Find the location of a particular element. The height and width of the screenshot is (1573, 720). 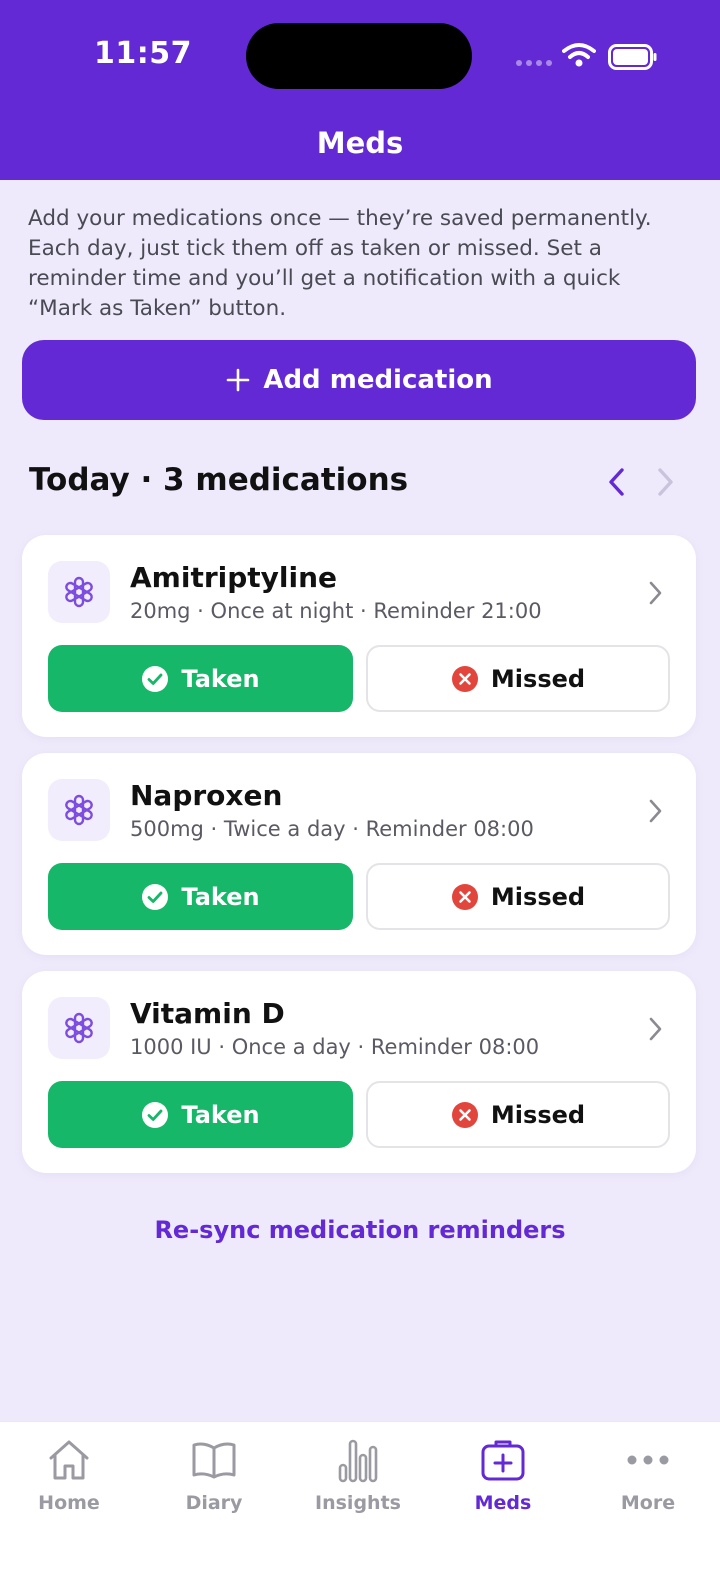

book-icon is located at coordinates (214, 1460).